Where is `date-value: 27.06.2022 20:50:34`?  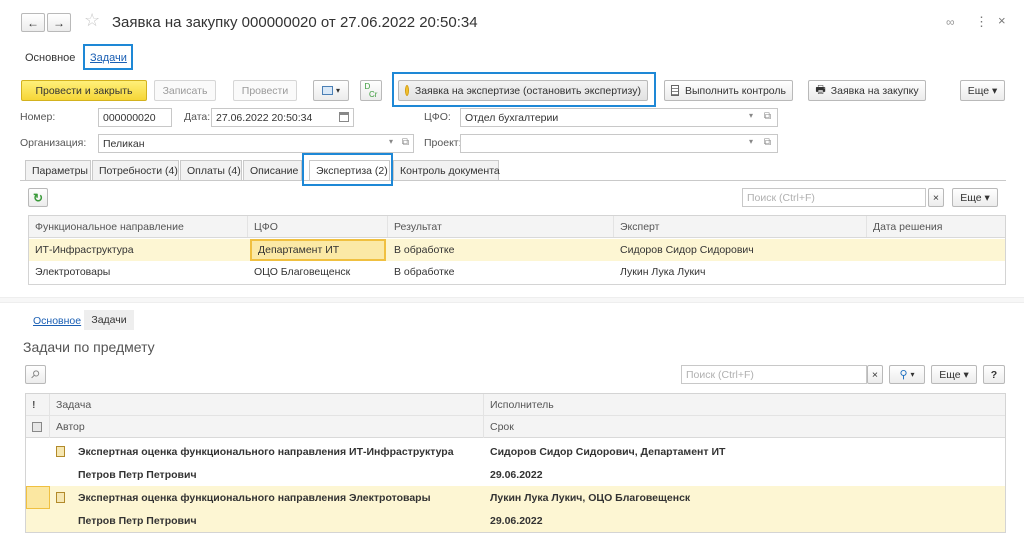 date-value: 27.06.2022 20:50:34 is located at coordinates (264, 117).